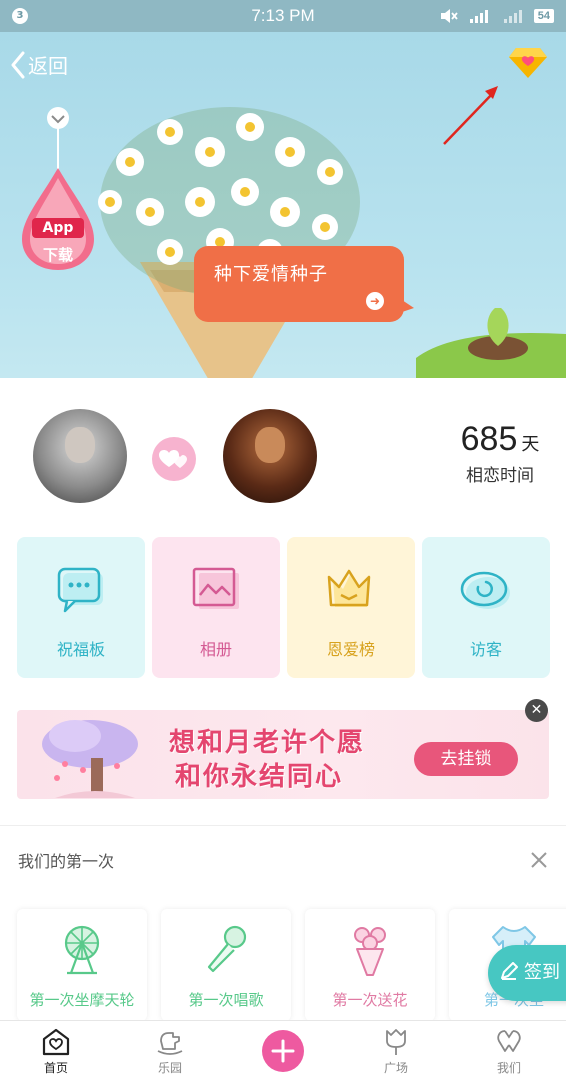 Image resolution: width=566 pixels, height=1080 pixels. Describe the element at coordinates (351, 607) in the screenshot. I see `feature-card-love-ranking: 恩爱榜` at that location.